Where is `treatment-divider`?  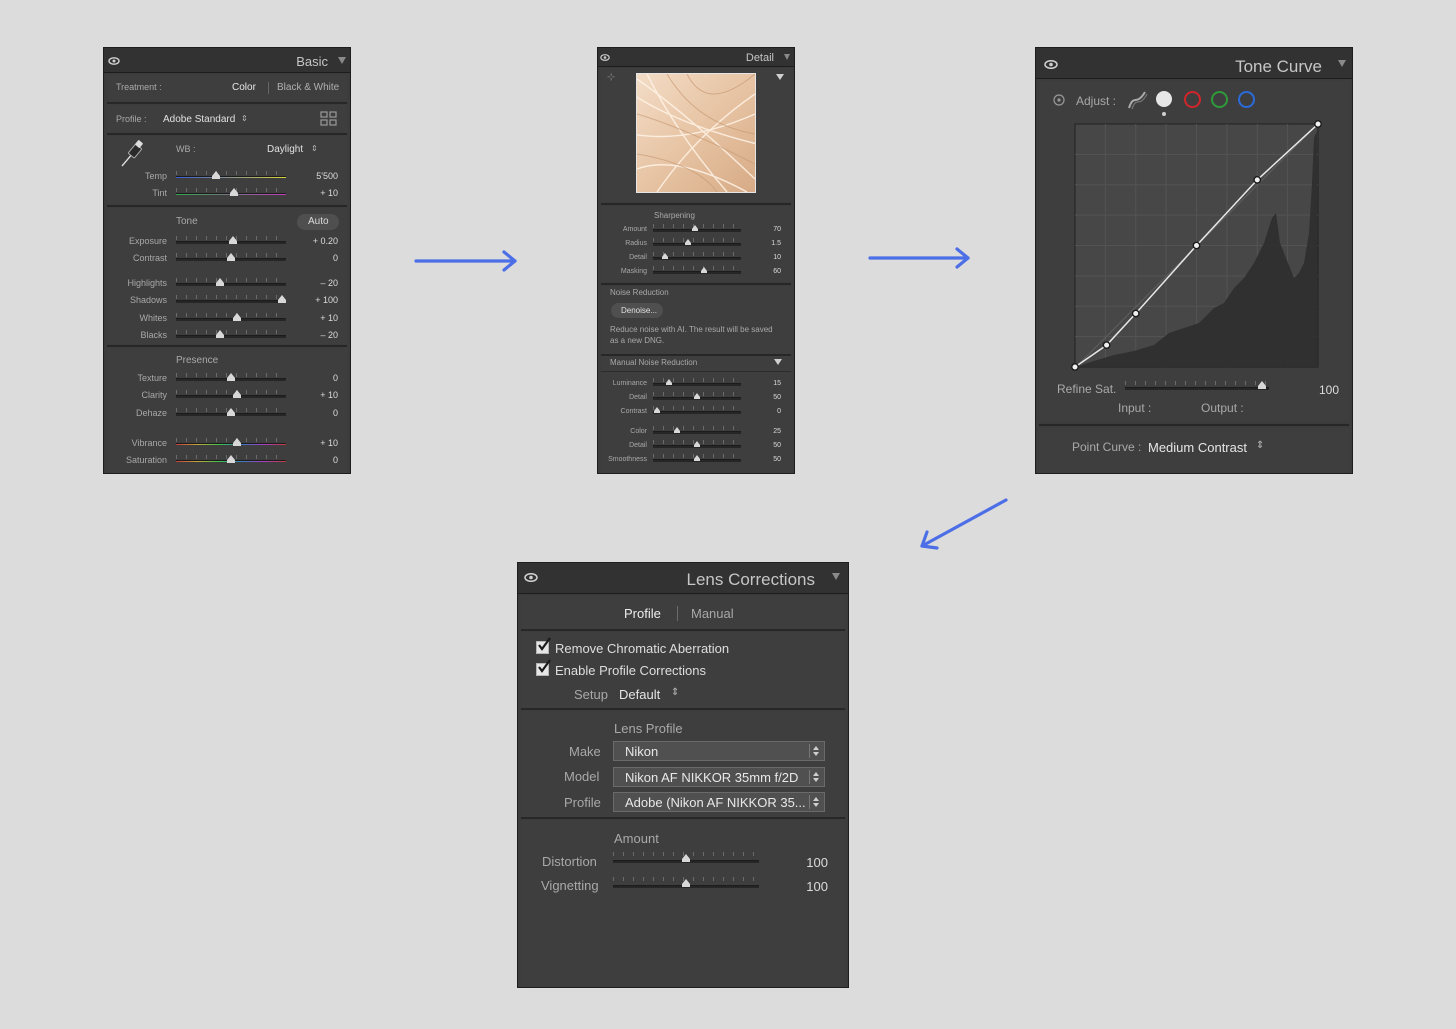 treatment-divider is located at coordinates (268, 88).